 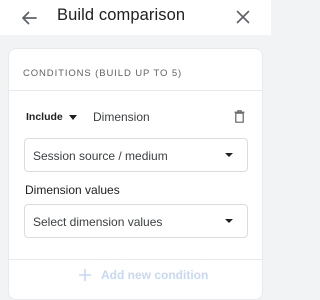 What do you see at coordinates (98, 222) in the screenshot?
I see `dimension-values-placeholder: Select dimension values` at bounding box center [98, 222].